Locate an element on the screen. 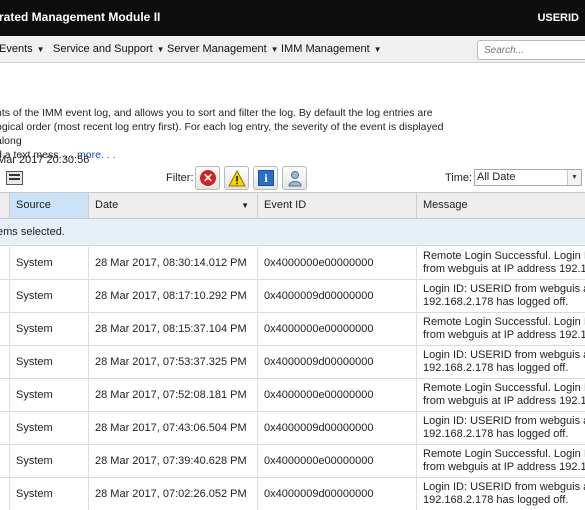 This screenshot has height=510, width=585. filter-warning-button is located at coordinates (236, 178).